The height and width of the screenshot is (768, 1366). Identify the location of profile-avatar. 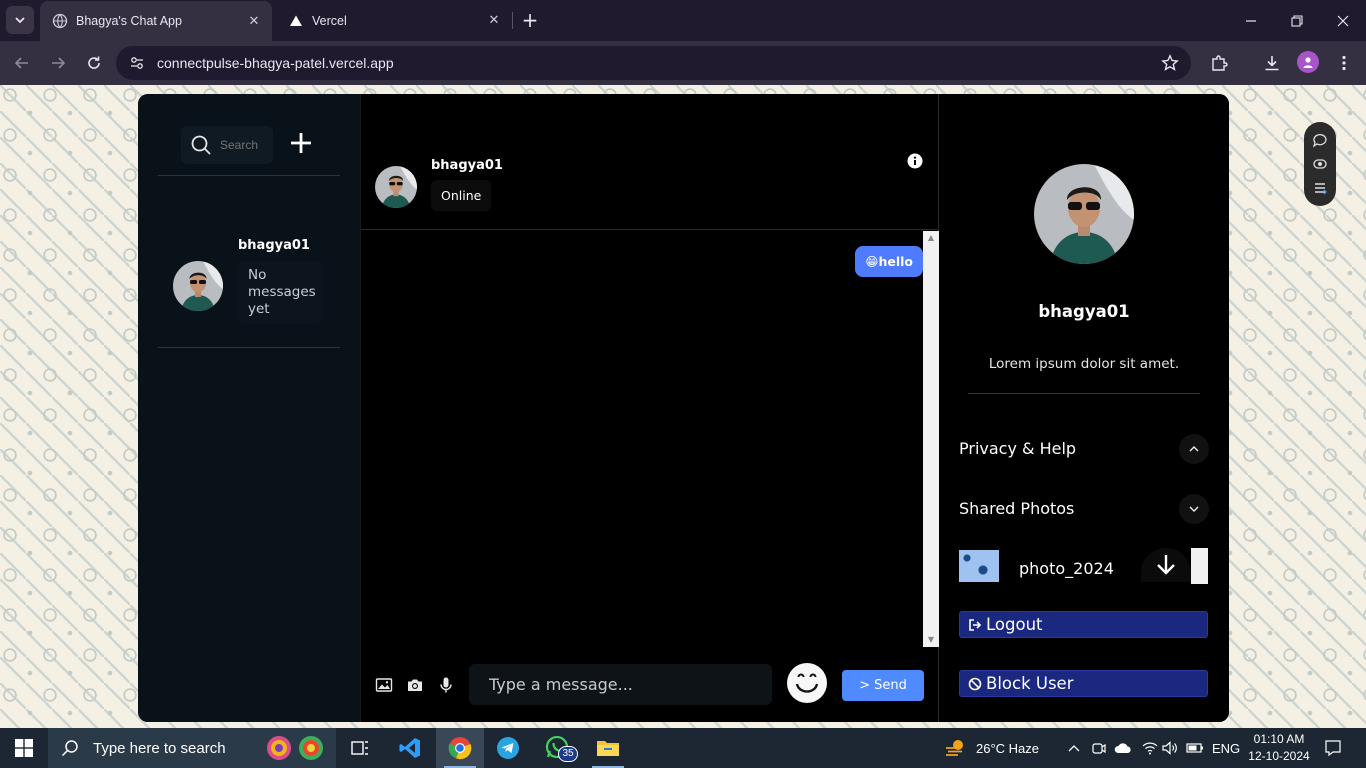
(1308, 62).